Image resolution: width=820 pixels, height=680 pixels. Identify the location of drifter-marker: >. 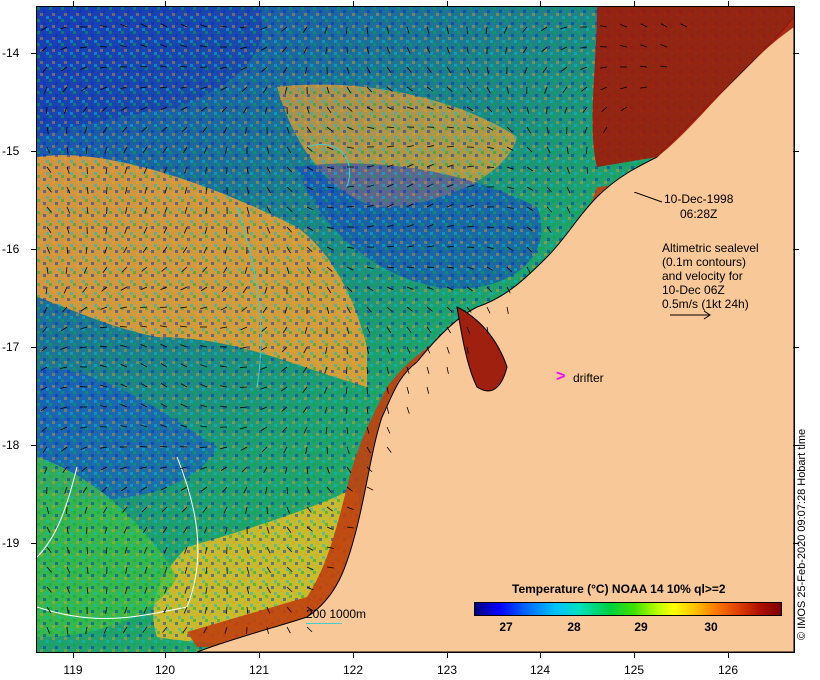
(560, 377).